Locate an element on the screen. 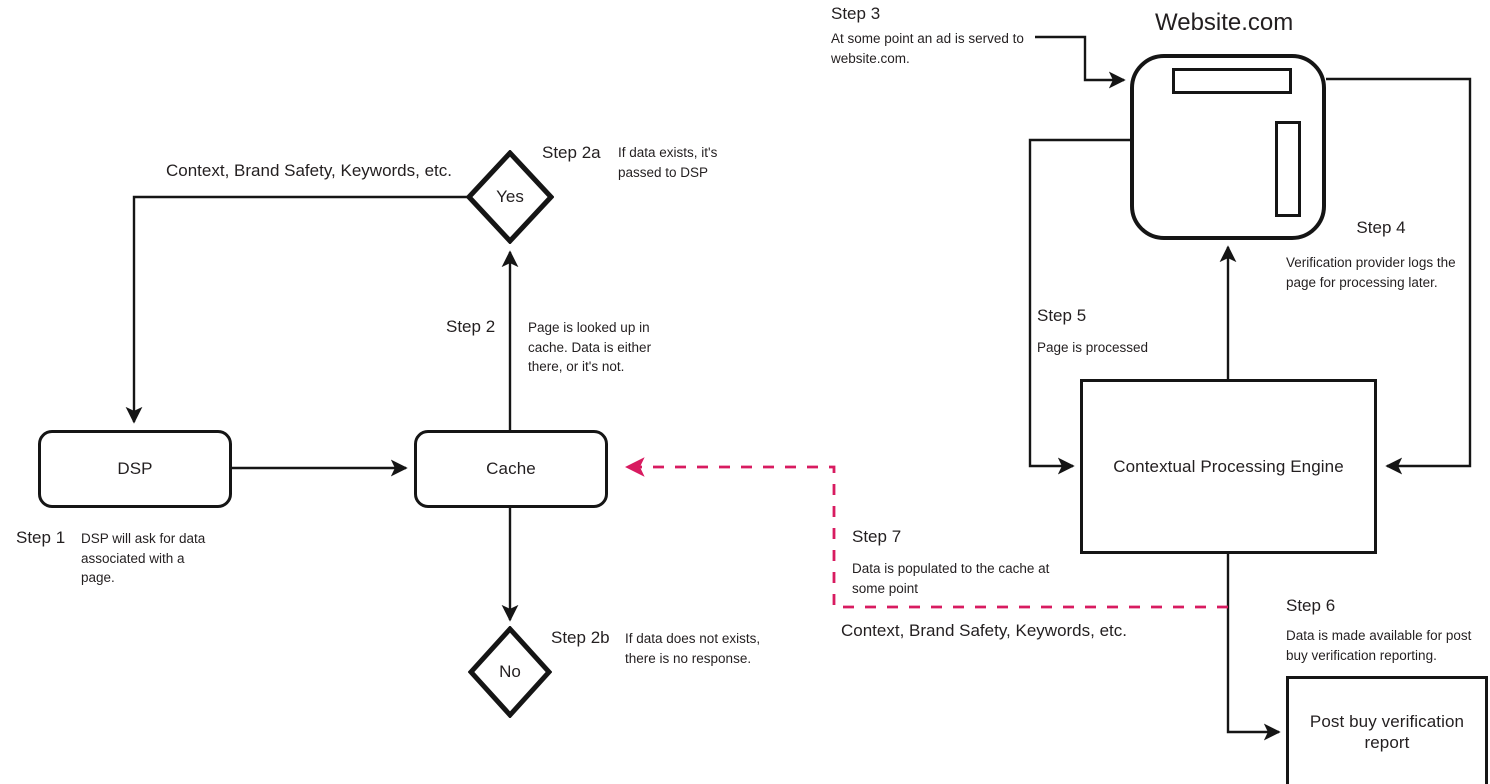 The image size is (1490, 784). node-report-label: Post buy verification report is located at coordinates (1387, 731).